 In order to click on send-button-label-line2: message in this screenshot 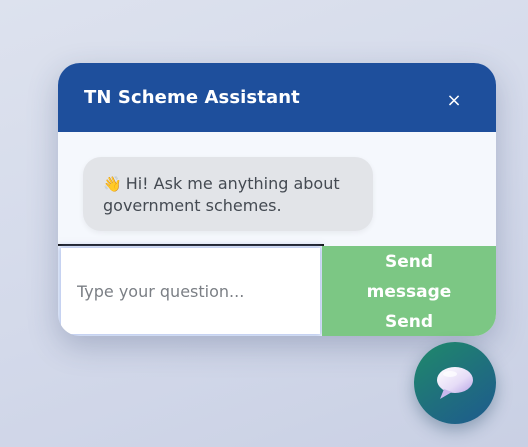, I will do `click(409, 292)`.